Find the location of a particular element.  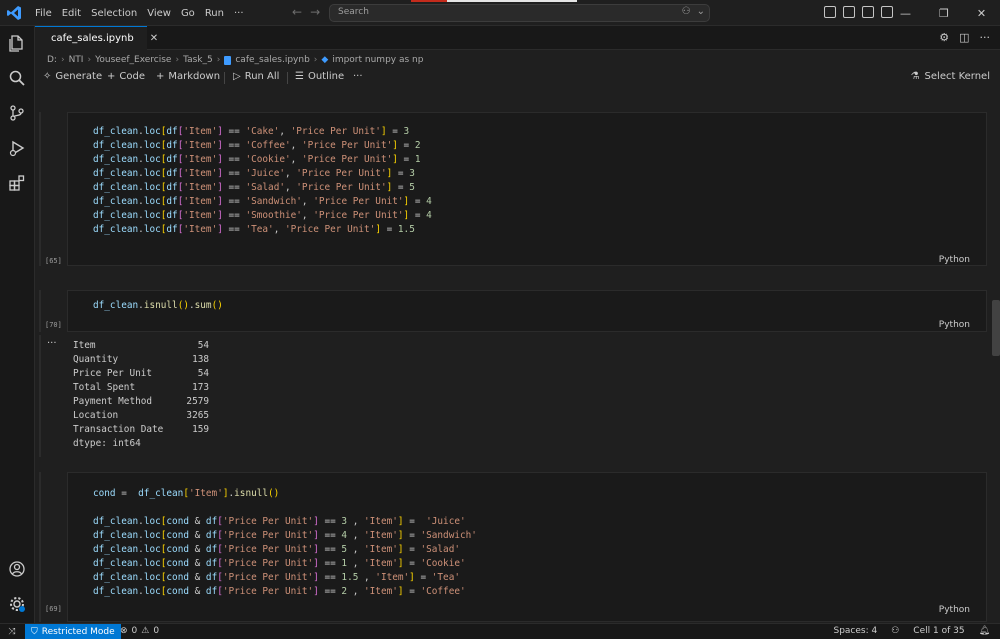

more-actions-icon: ··· is located at coordinates (985, 37).